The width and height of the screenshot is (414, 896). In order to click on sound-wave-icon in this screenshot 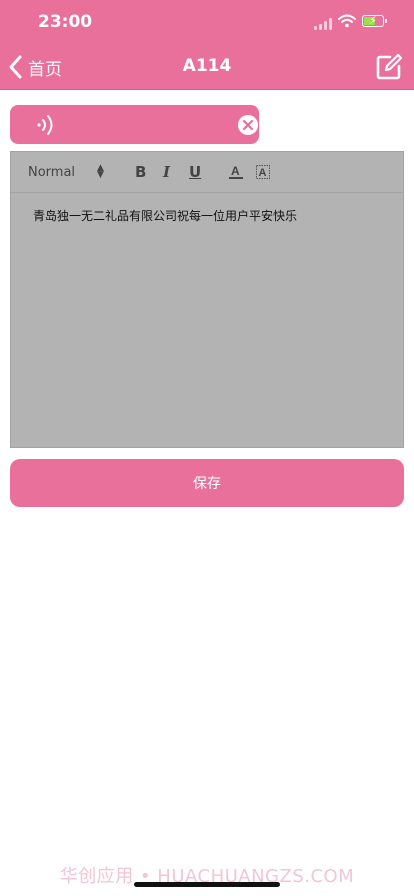, I will do `click(45, 125)`.